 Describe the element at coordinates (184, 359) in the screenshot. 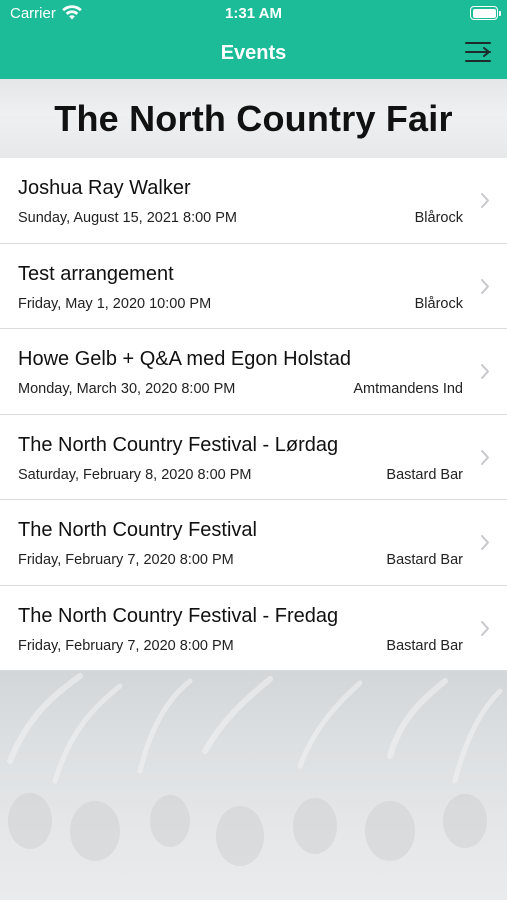

I see `event-title: Howe Gelb + Q&A med Egon Holstad` at that location.